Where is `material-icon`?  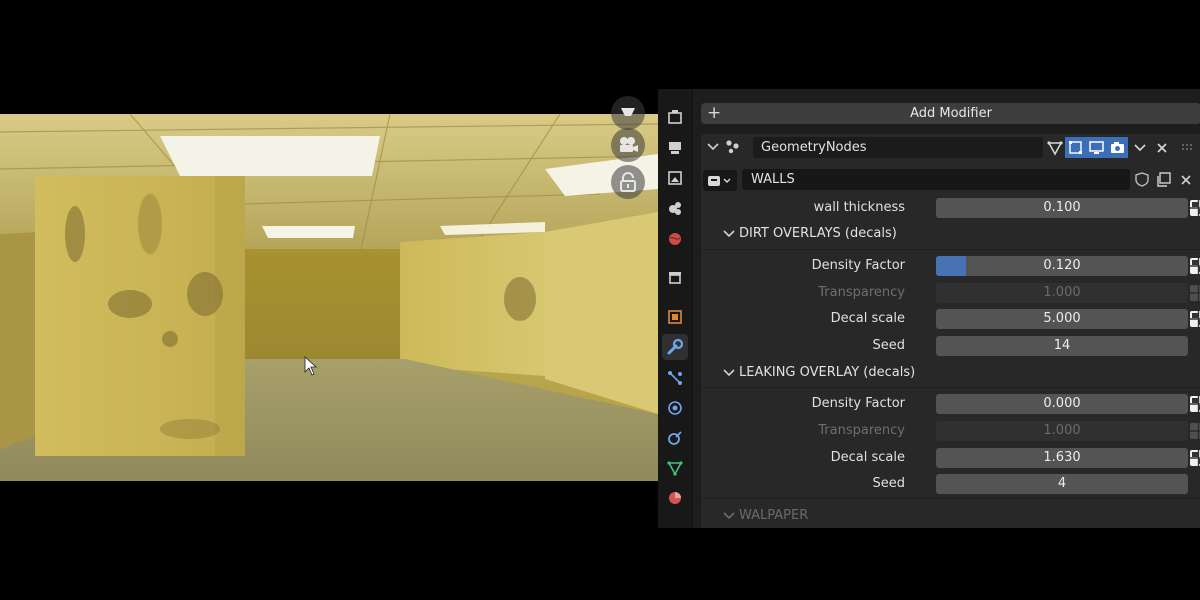 material-icon is located at coordinates (675, 498).